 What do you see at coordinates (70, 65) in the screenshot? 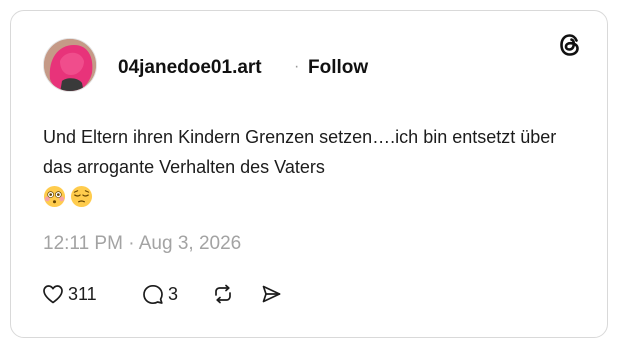
I see `avatar` at bounding box center [70, 65].